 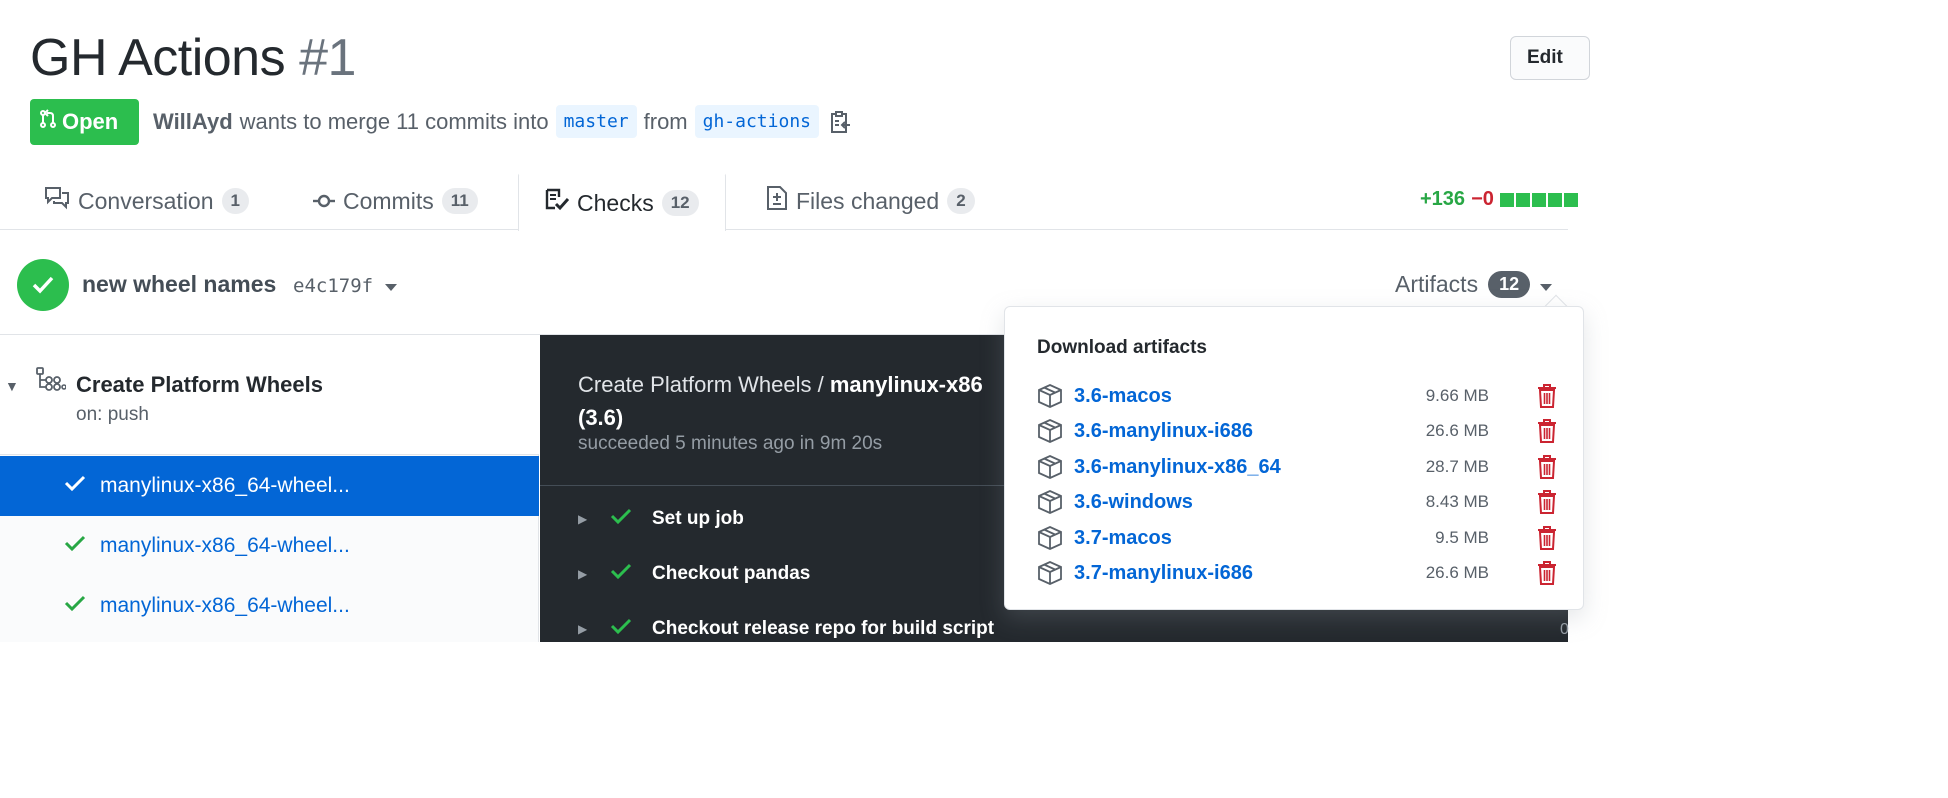 What do you see at coordinates (1437, 284) in the screenshot?
I see `artifacts-label: Artifacts` at bounding box center [1437, 284].